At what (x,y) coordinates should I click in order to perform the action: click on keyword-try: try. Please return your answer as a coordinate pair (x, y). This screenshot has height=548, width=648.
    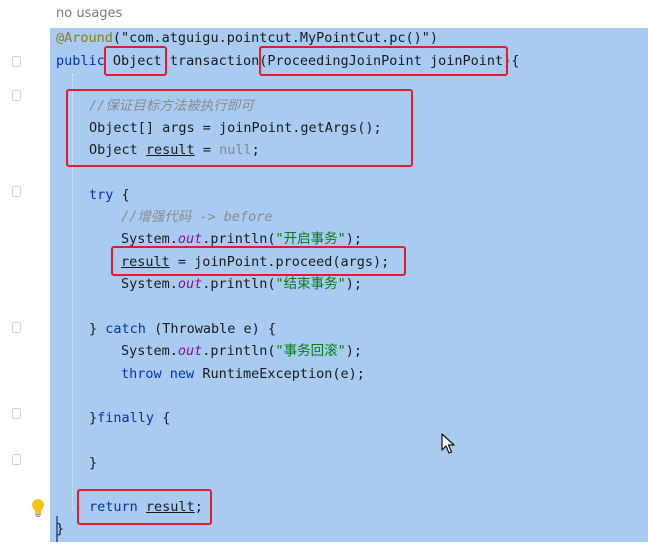
    Looking at the image, I should click on (101, 195).